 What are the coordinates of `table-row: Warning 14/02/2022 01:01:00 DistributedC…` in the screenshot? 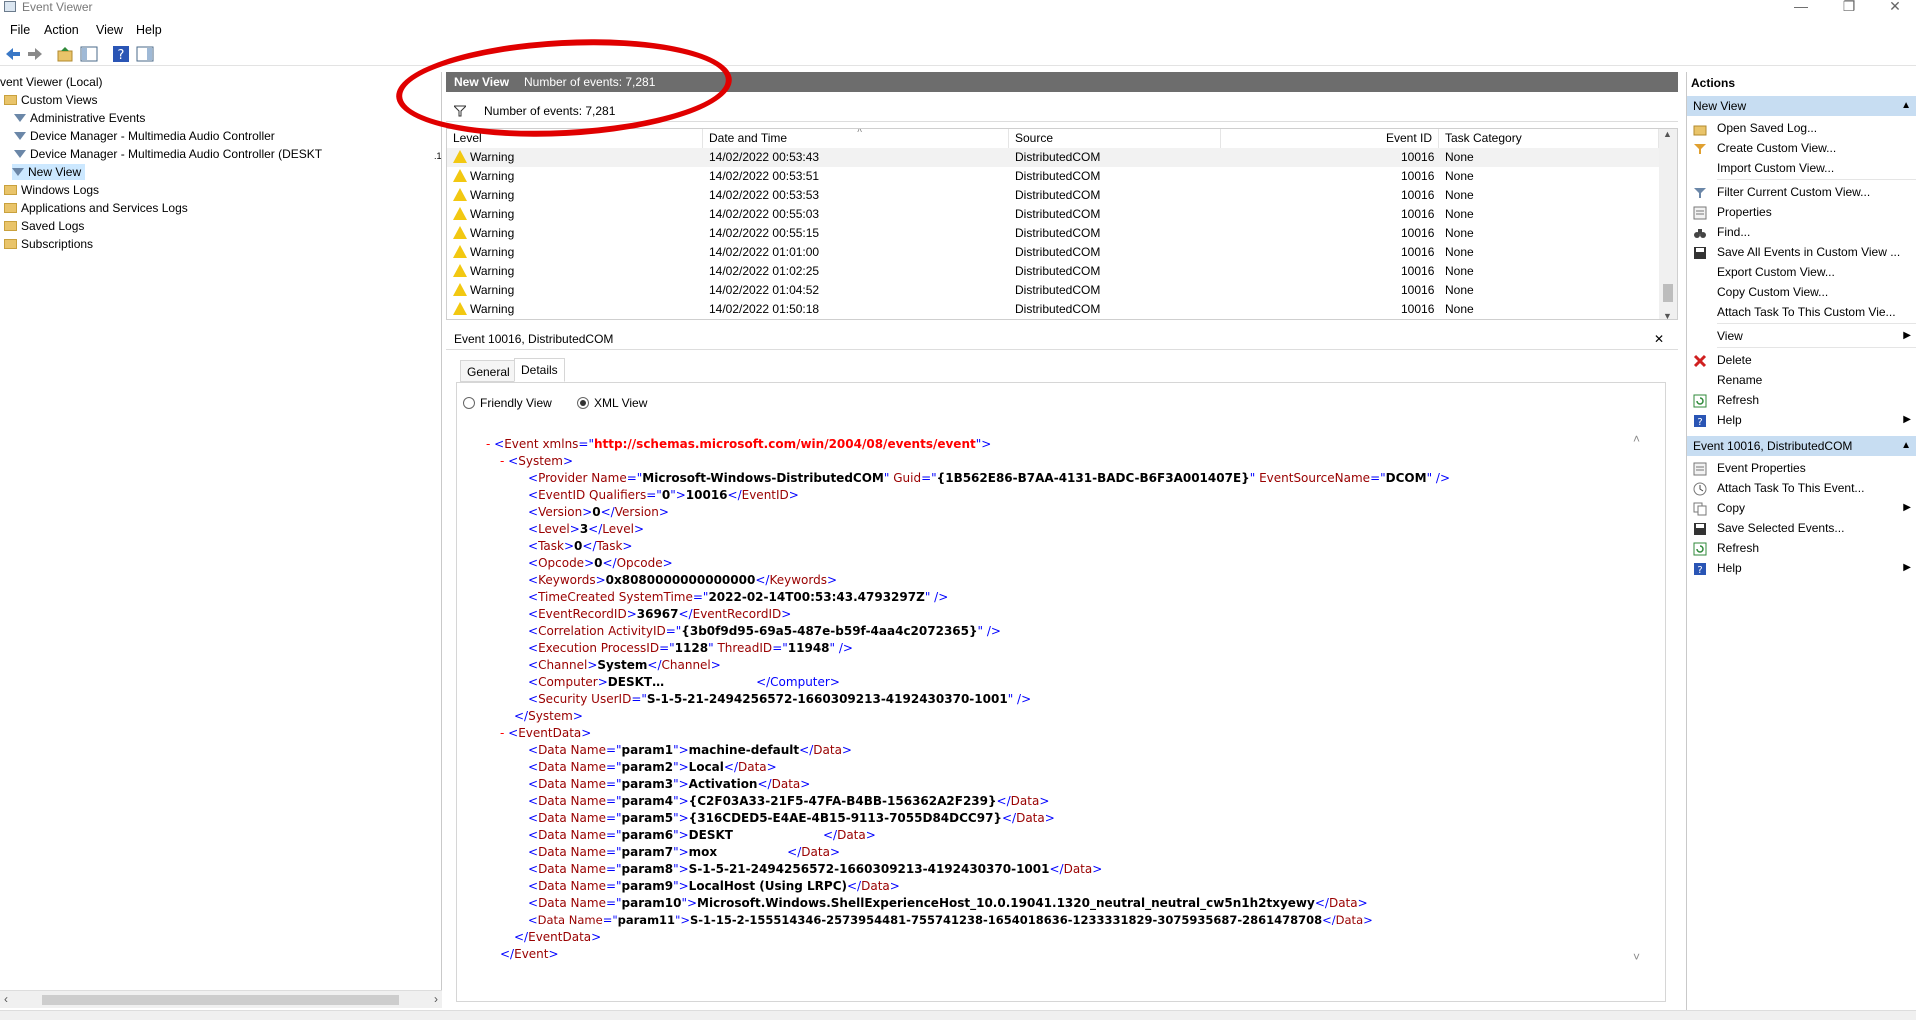 It's located at (1053, 252).